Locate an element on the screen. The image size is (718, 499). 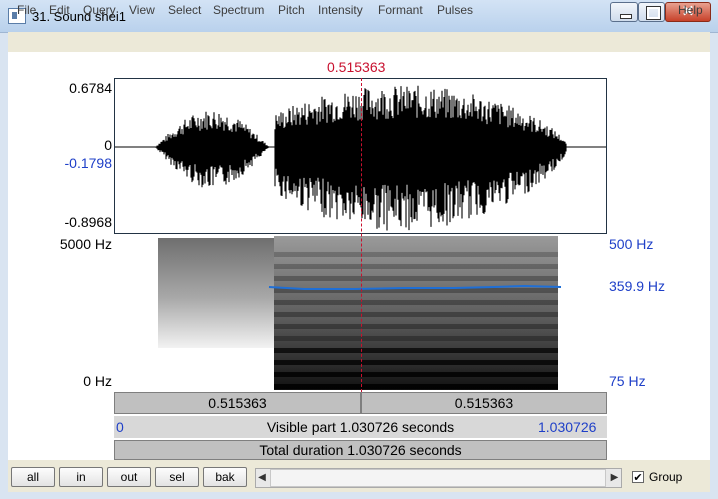
scrollbar-thumb is located at coordinates (438, 478).